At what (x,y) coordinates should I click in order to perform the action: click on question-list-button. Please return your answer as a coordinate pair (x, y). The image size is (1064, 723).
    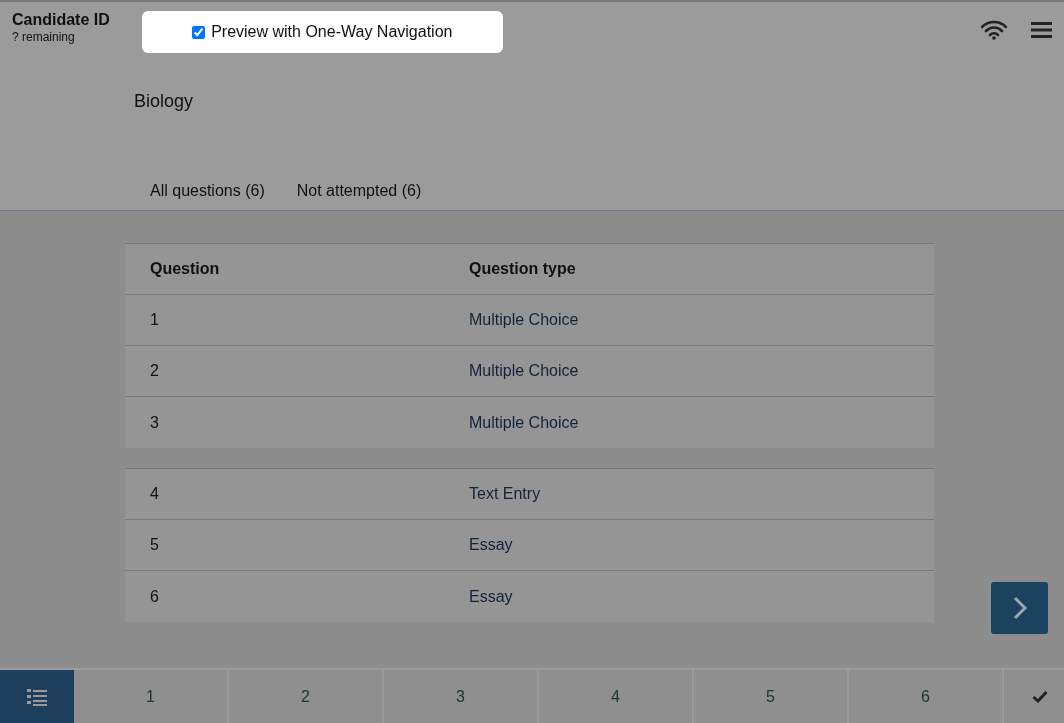
    Looking at the image, I should click on (37, 696).